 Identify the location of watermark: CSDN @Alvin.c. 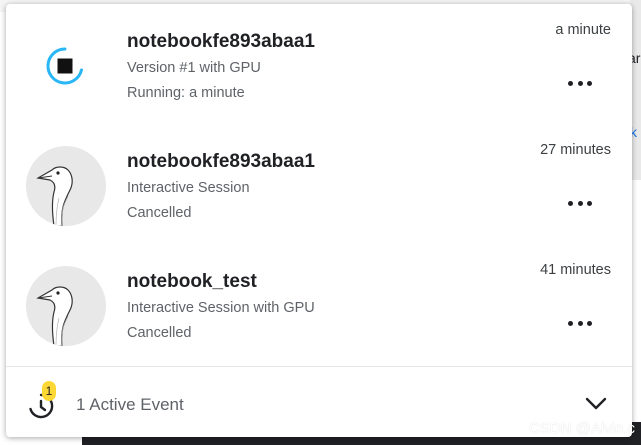
(581, 428).